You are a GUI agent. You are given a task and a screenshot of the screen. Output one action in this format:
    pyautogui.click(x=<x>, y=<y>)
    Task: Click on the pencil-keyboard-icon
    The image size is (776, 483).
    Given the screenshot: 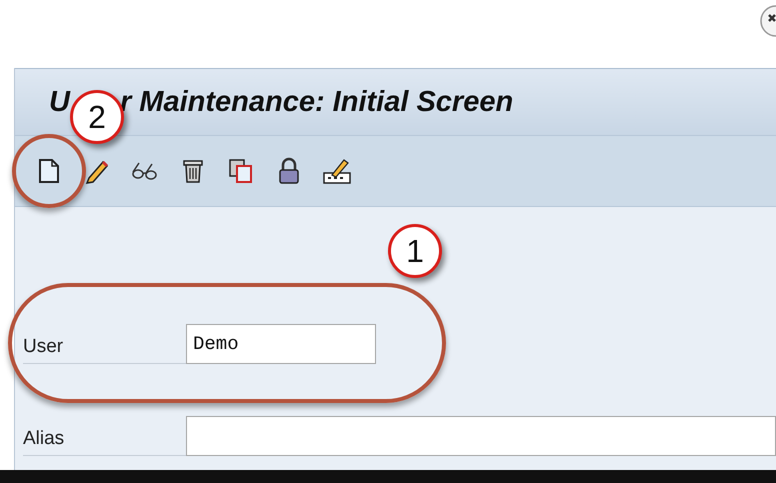 What is the action you would take?
    pyautogui.click(x=337, y=171)
    